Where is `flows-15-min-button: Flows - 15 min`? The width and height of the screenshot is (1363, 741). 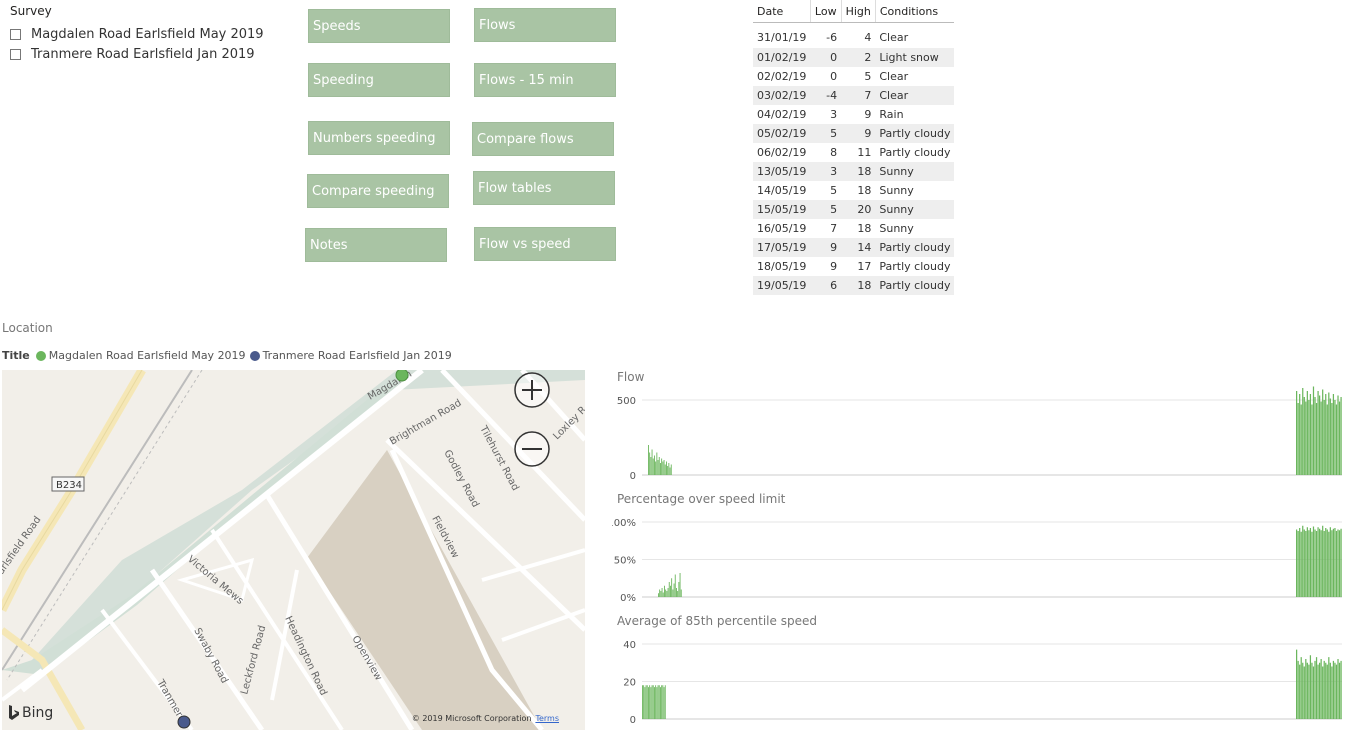
flows-15-min-button: Flows - 15 min is located at coordinates (545, 80).